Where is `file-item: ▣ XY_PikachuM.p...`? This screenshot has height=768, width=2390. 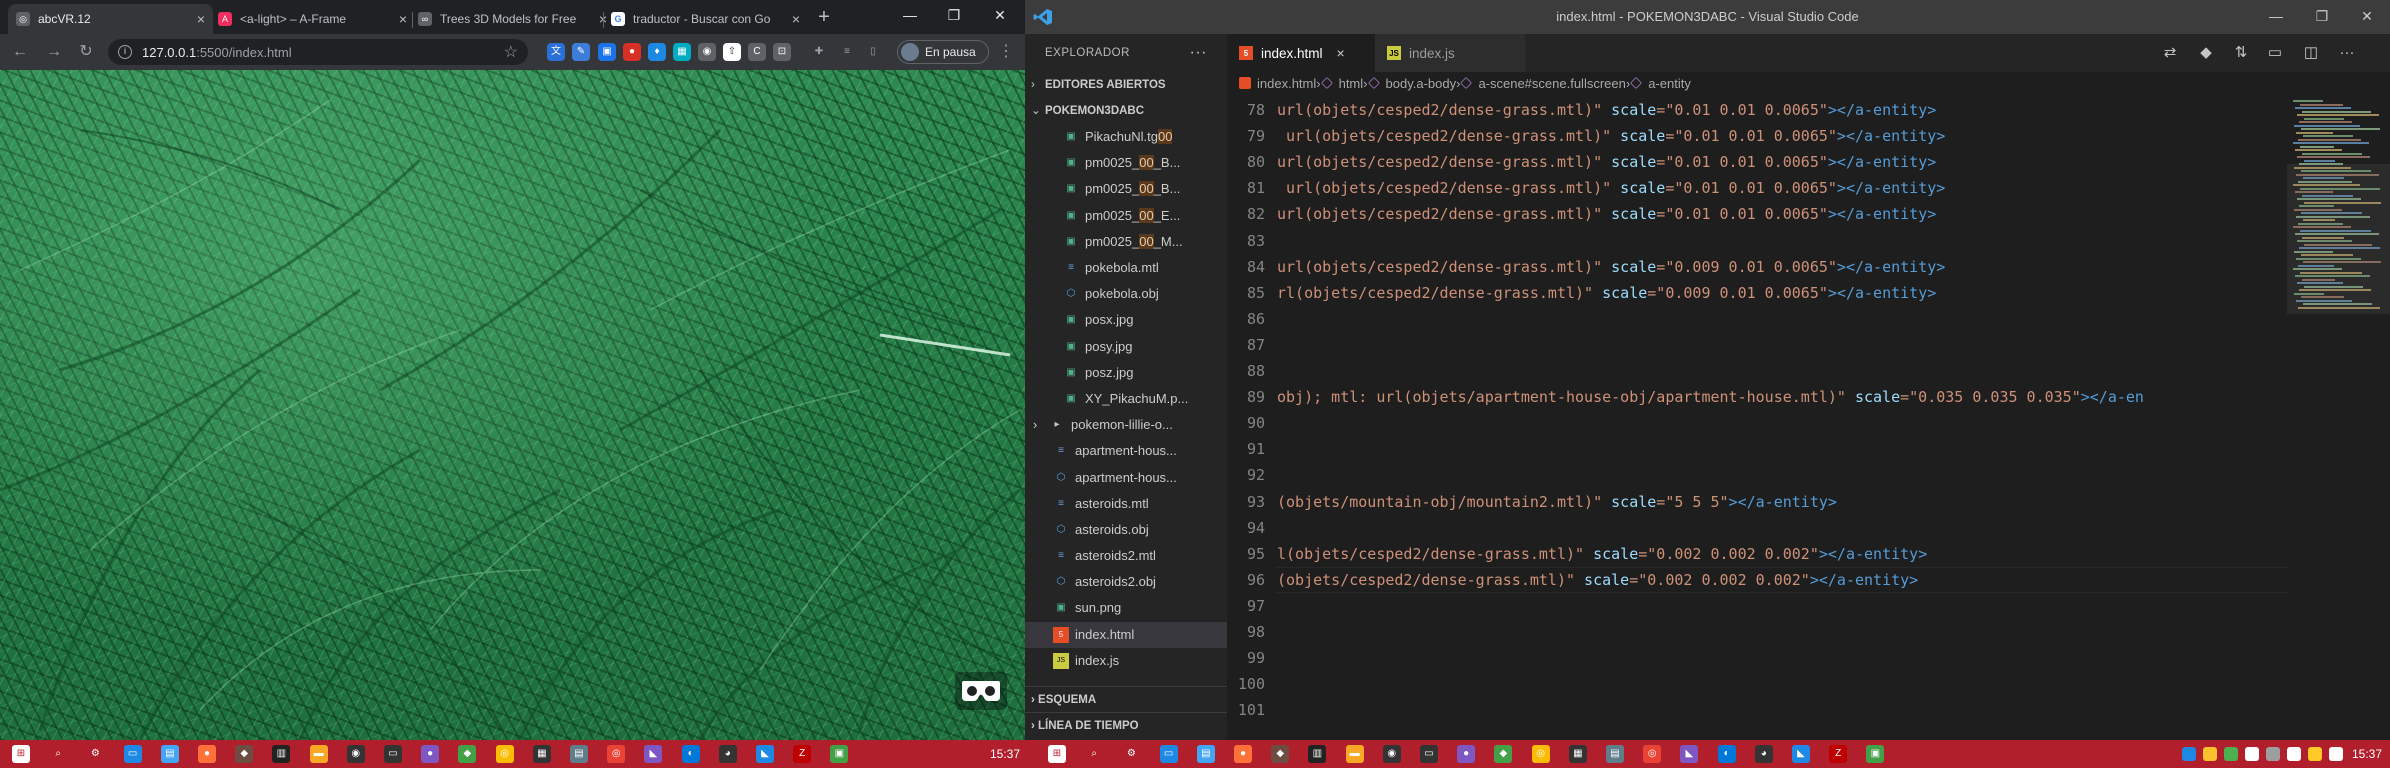 file-item: ▣ XY_PikachuM.p... is located at coordinates (1126, 399).